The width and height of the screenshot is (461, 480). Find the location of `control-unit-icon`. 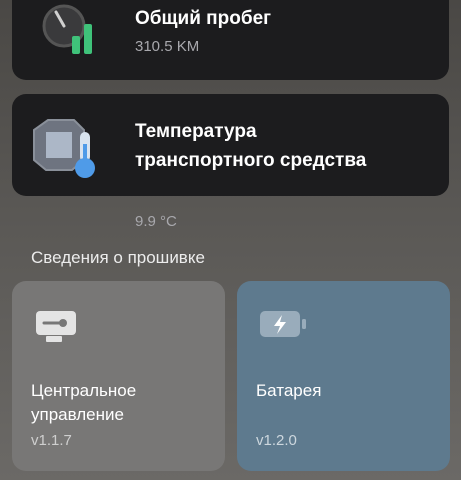

control-unit-icon is located at coordinates (56, 329).